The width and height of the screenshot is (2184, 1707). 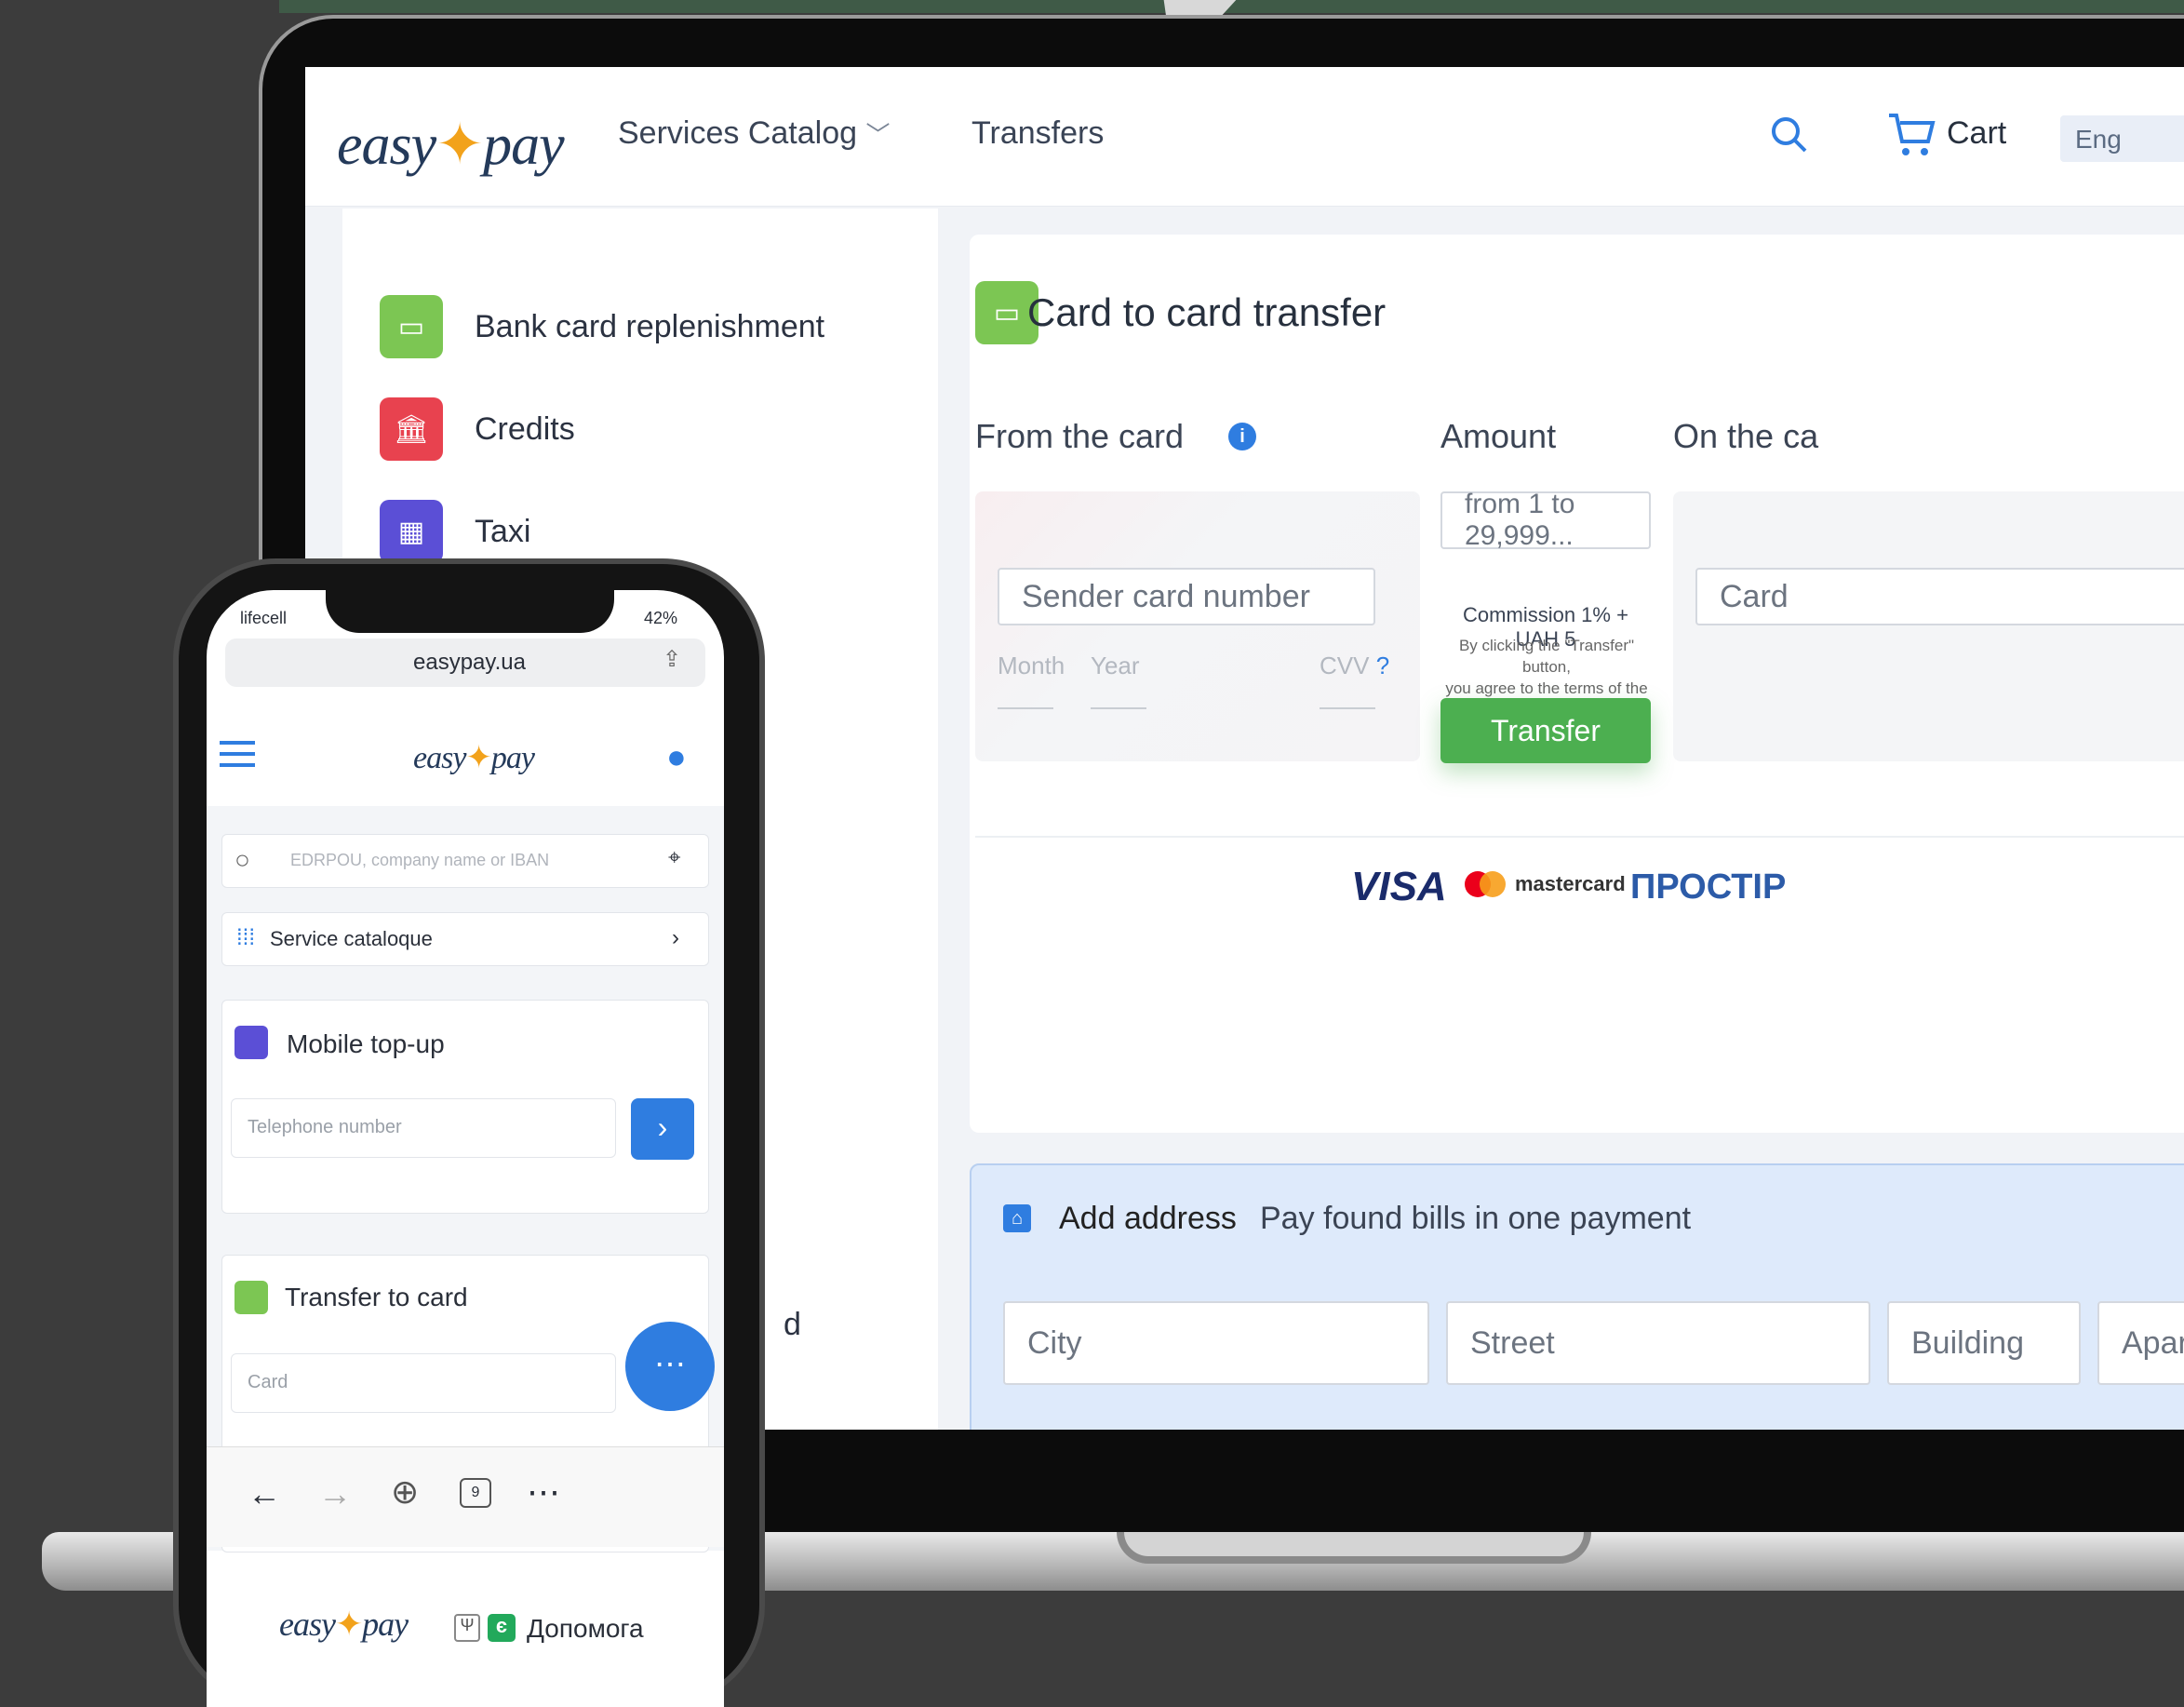 I want to click on status-battery: 42%, so click(x=661, y=618).